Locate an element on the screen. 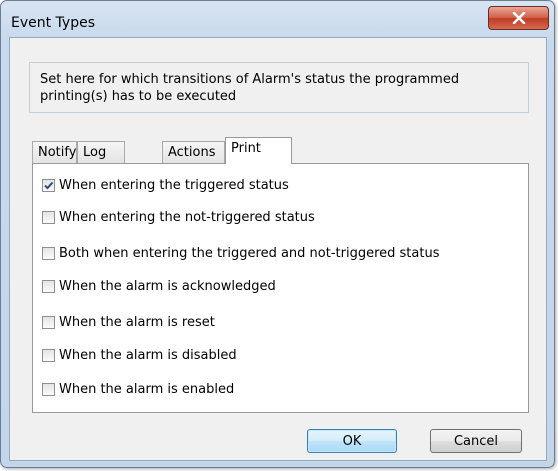 The image size is (558, 471). option-enabled: When the alarm is enabled is located at coordinates (138, 389).